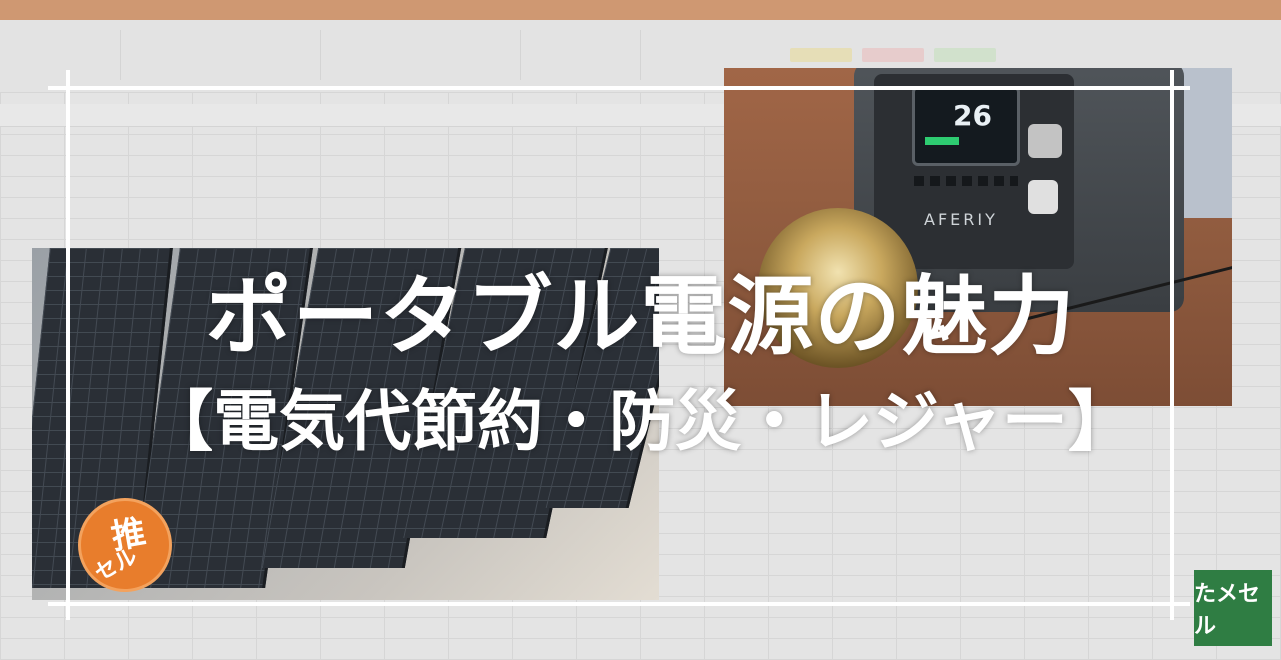 This screenshot has width=1281, height=660. What do you see at coordinates (640, 421) in the screenshot?
I see `headline-subtitle: 【電気代節約・防災・レジャー】` at bounding box center [640, 421].